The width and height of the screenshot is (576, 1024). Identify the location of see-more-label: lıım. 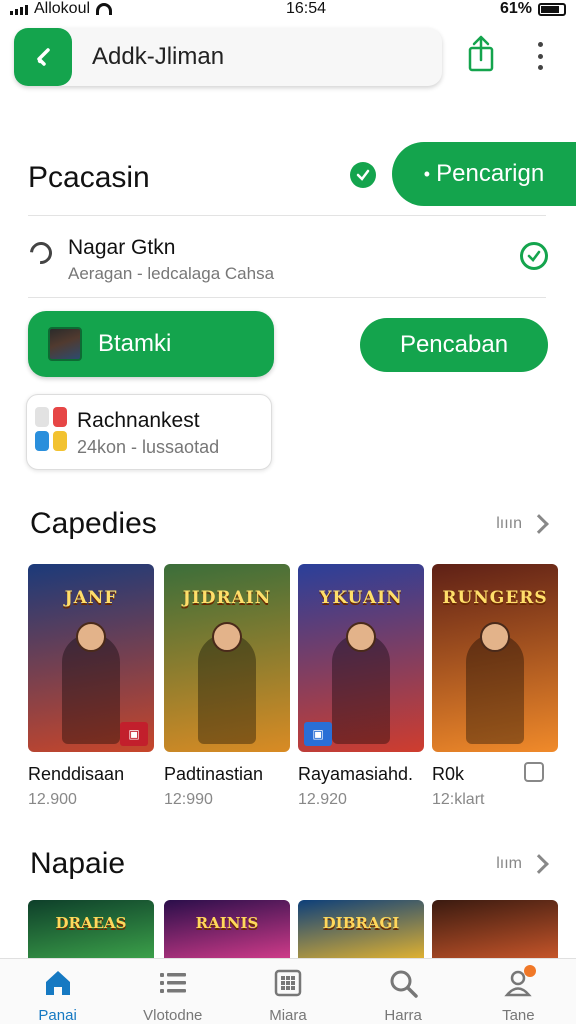
(509, 863).